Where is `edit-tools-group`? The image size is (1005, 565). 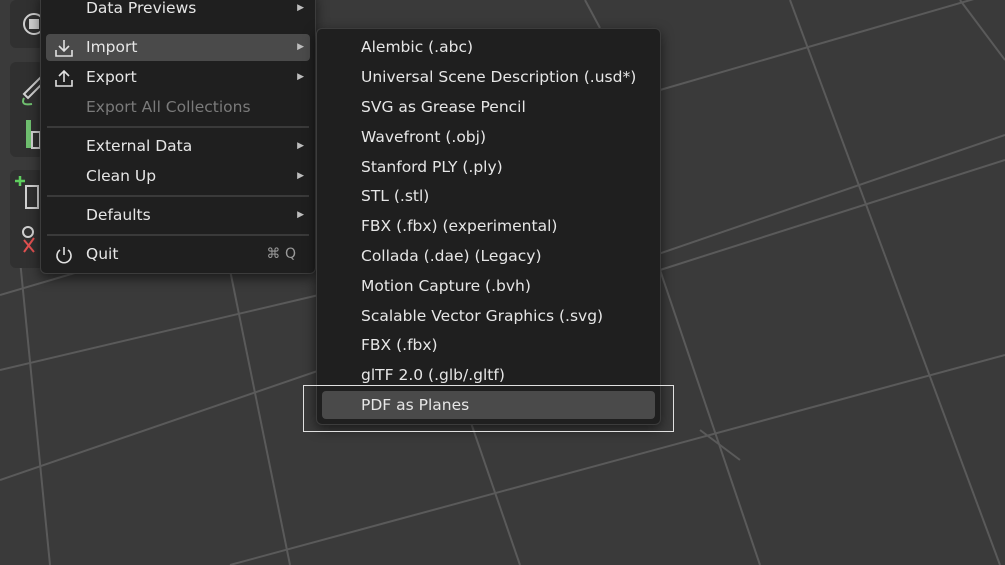
edit-tools-group is located at coordinates (27, 109).